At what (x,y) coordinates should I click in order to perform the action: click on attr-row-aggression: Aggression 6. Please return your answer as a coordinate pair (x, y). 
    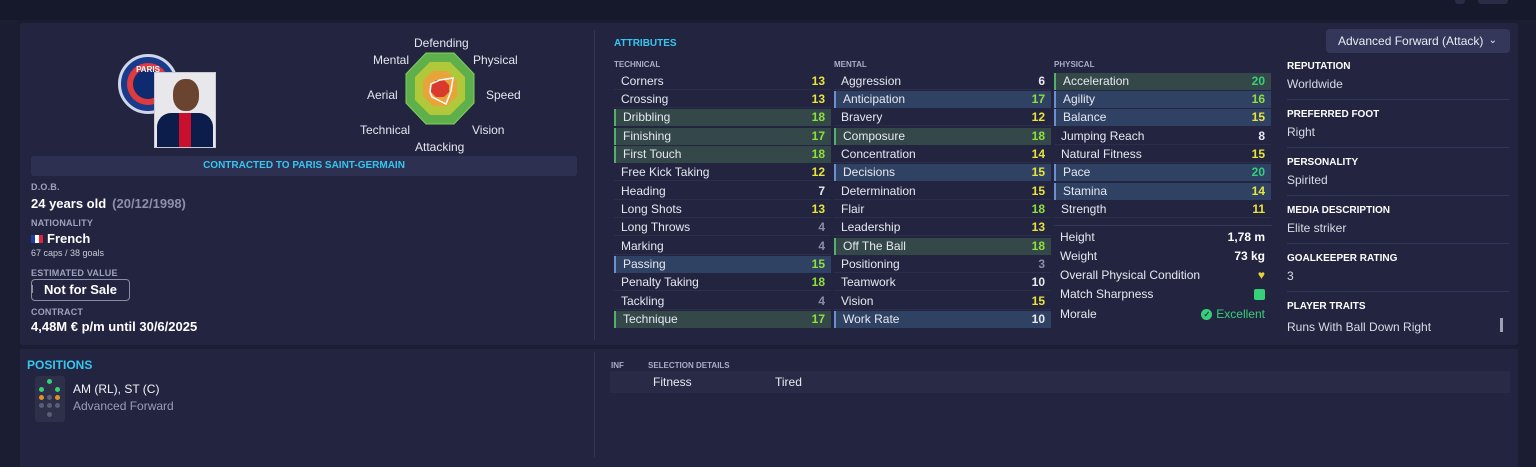
    Looking at the image, I should click on (942, 81).